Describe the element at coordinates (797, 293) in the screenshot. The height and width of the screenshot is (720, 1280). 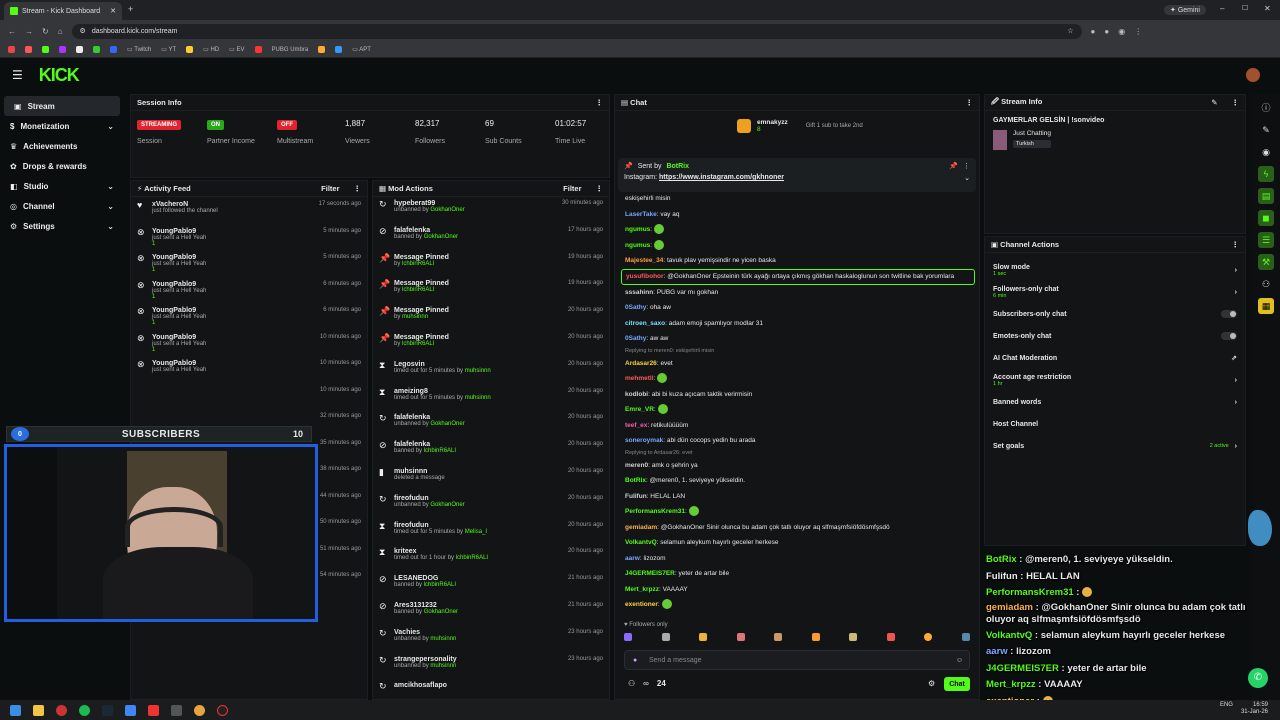
I see `chat-message: sssahinn: PUBG var mı gokhan` at that location.